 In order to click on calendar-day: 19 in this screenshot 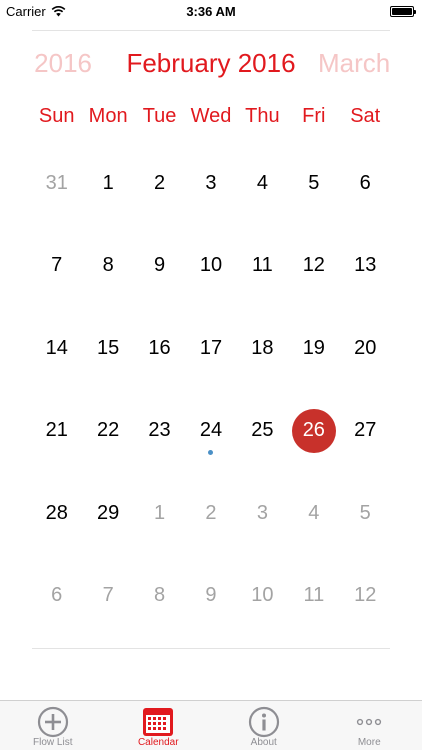, I will do `click(313, 348)`.